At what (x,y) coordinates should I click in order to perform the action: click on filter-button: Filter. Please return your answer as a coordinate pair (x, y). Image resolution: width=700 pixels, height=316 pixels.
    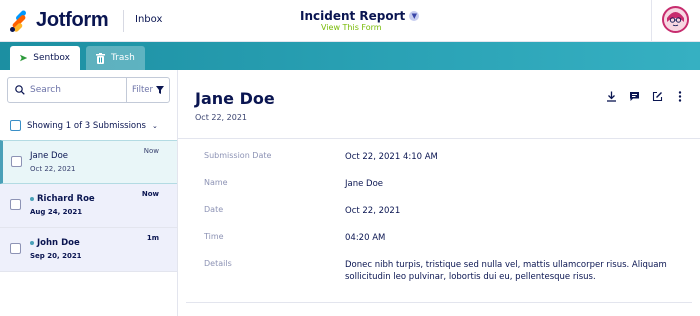
    Looking at the image, I should click on (147, 90).